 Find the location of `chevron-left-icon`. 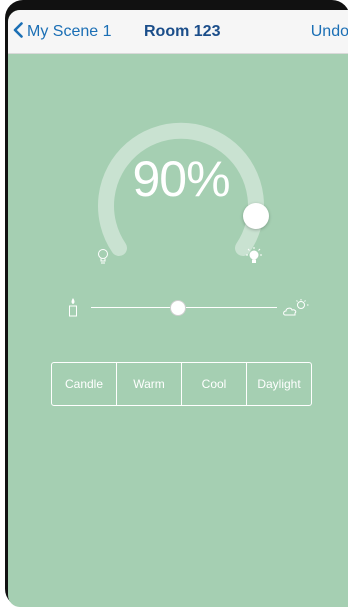

chevron-left-icon is located at coordinates (20, 32).